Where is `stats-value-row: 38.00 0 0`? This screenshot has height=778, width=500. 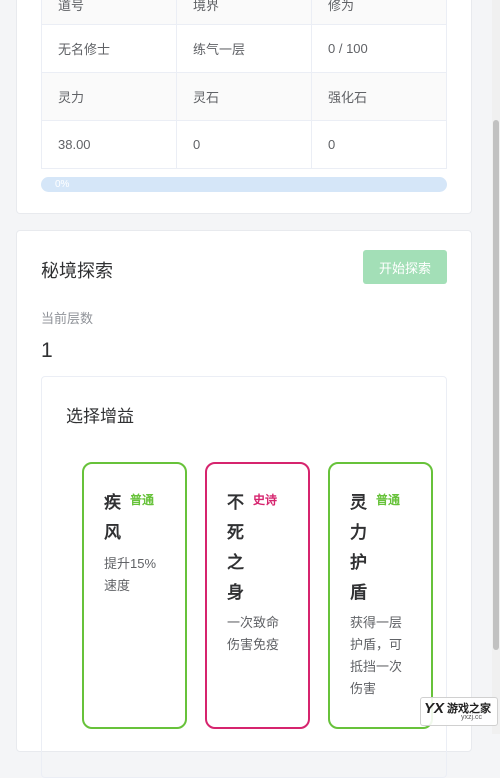
stats-value-row: 38.00 0 0 is located at coordinates (244, 144).